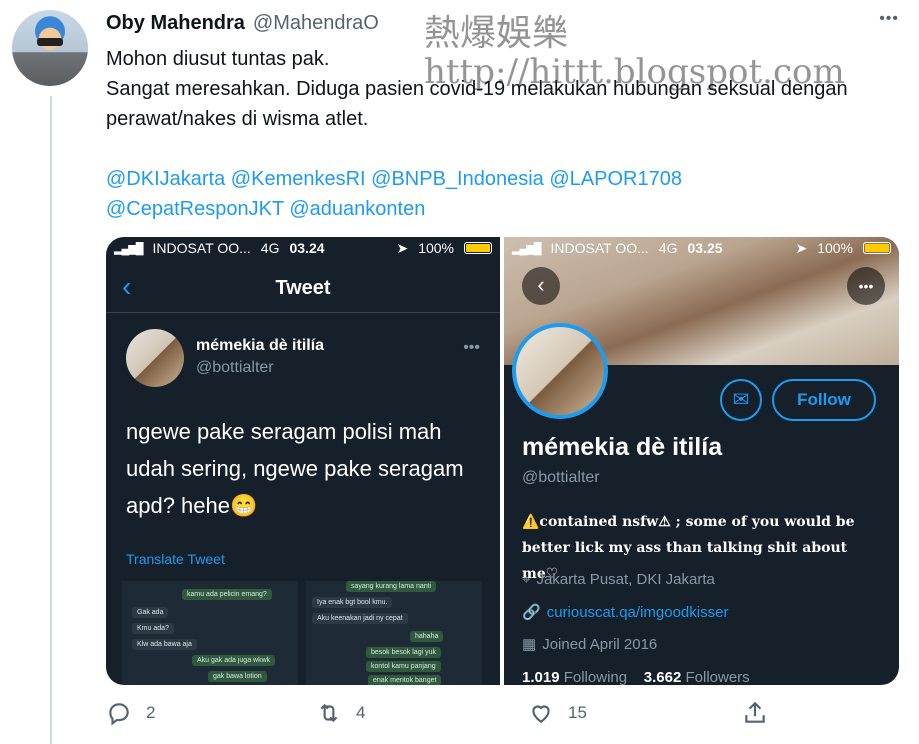 The height and width of the screenshot is (744, 919). I want to click on share-icon, so click(755, 712).